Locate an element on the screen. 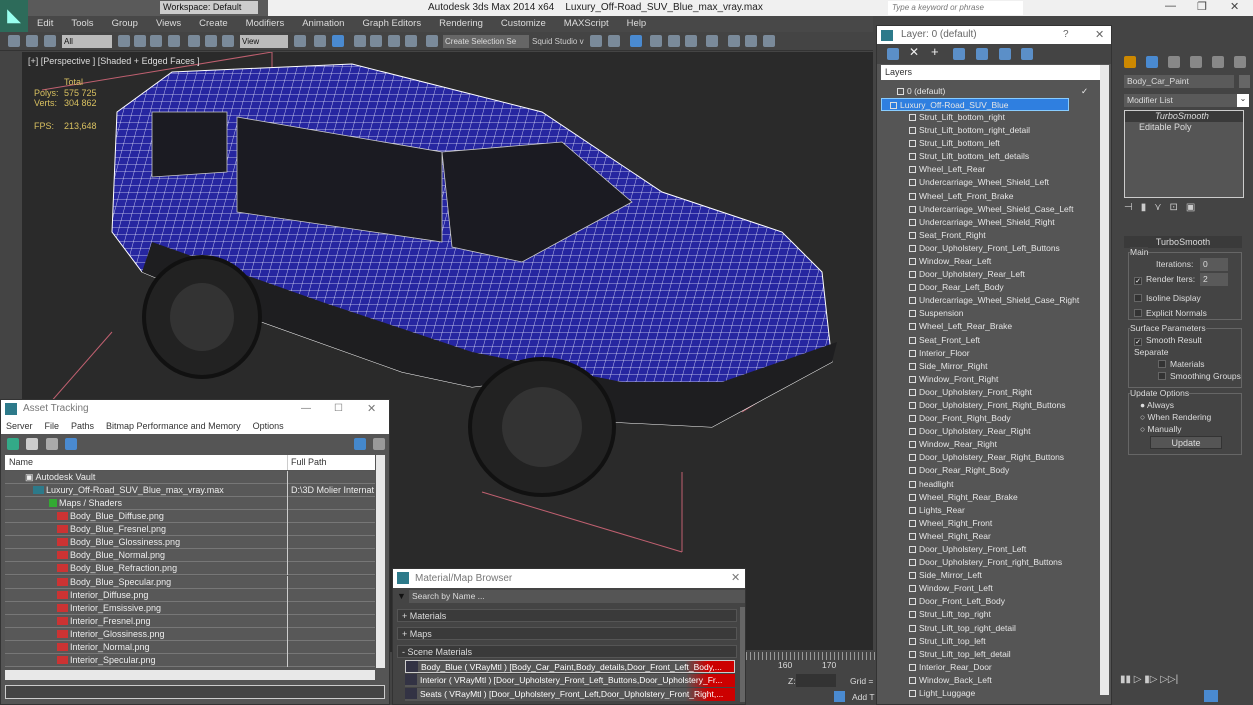 Image resolution: width=1253 pixels, height=705 pixels. object-row: Door_Upholstery_Front_Right is located at coordinates (991, 392).